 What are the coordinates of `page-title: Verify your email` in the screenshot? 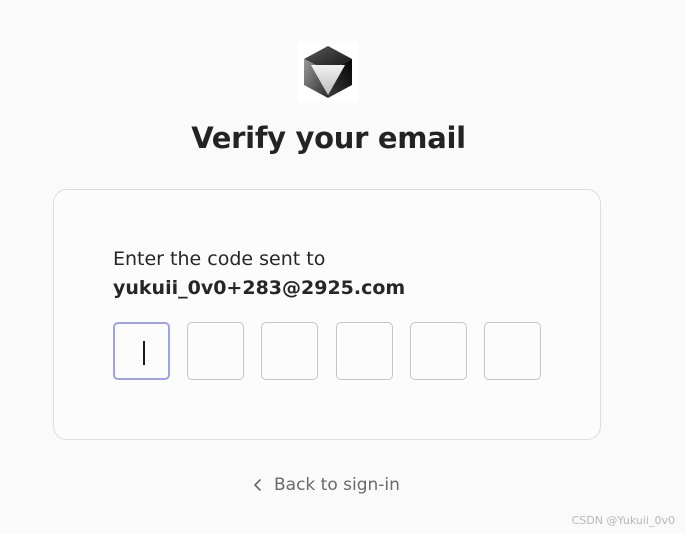 It's located at (328, 138).